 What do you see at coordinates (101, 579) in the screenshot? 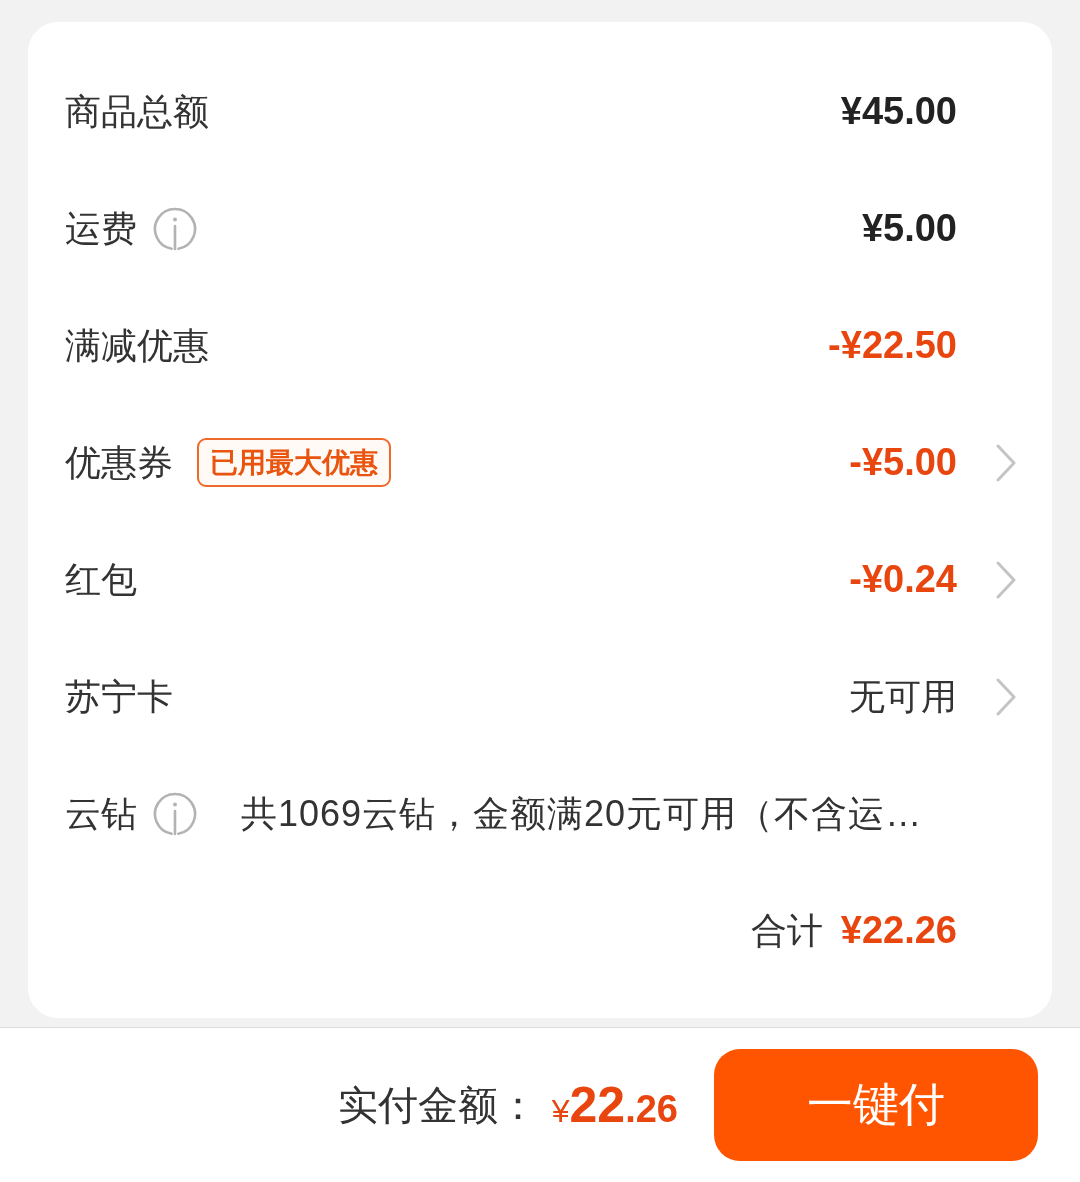
I see `row-label: 红包` at bounding box center [101, 579].